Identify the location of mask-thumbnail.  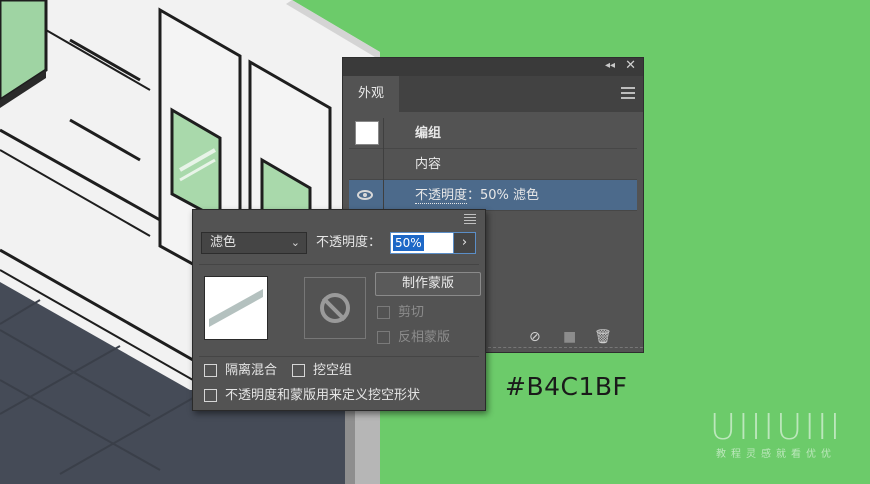
(335, 308).